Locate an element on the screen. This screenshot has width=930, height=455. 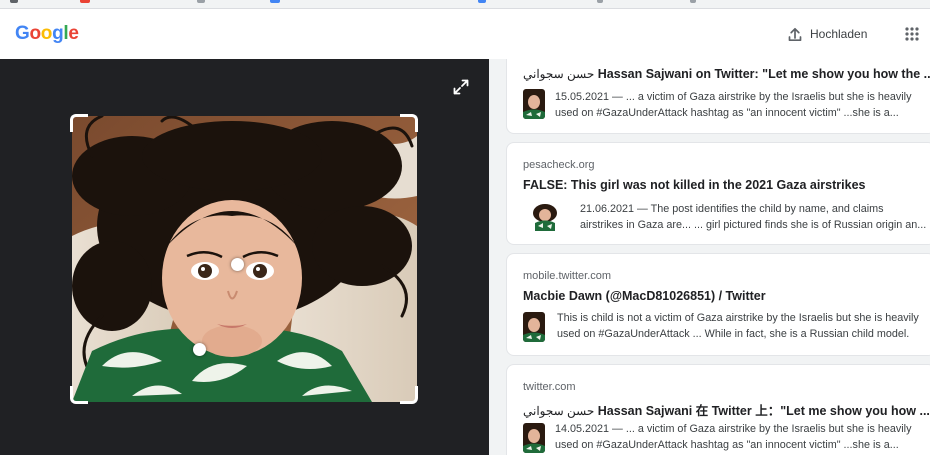
apps-grid-icon is located at coordinates (912, 34).